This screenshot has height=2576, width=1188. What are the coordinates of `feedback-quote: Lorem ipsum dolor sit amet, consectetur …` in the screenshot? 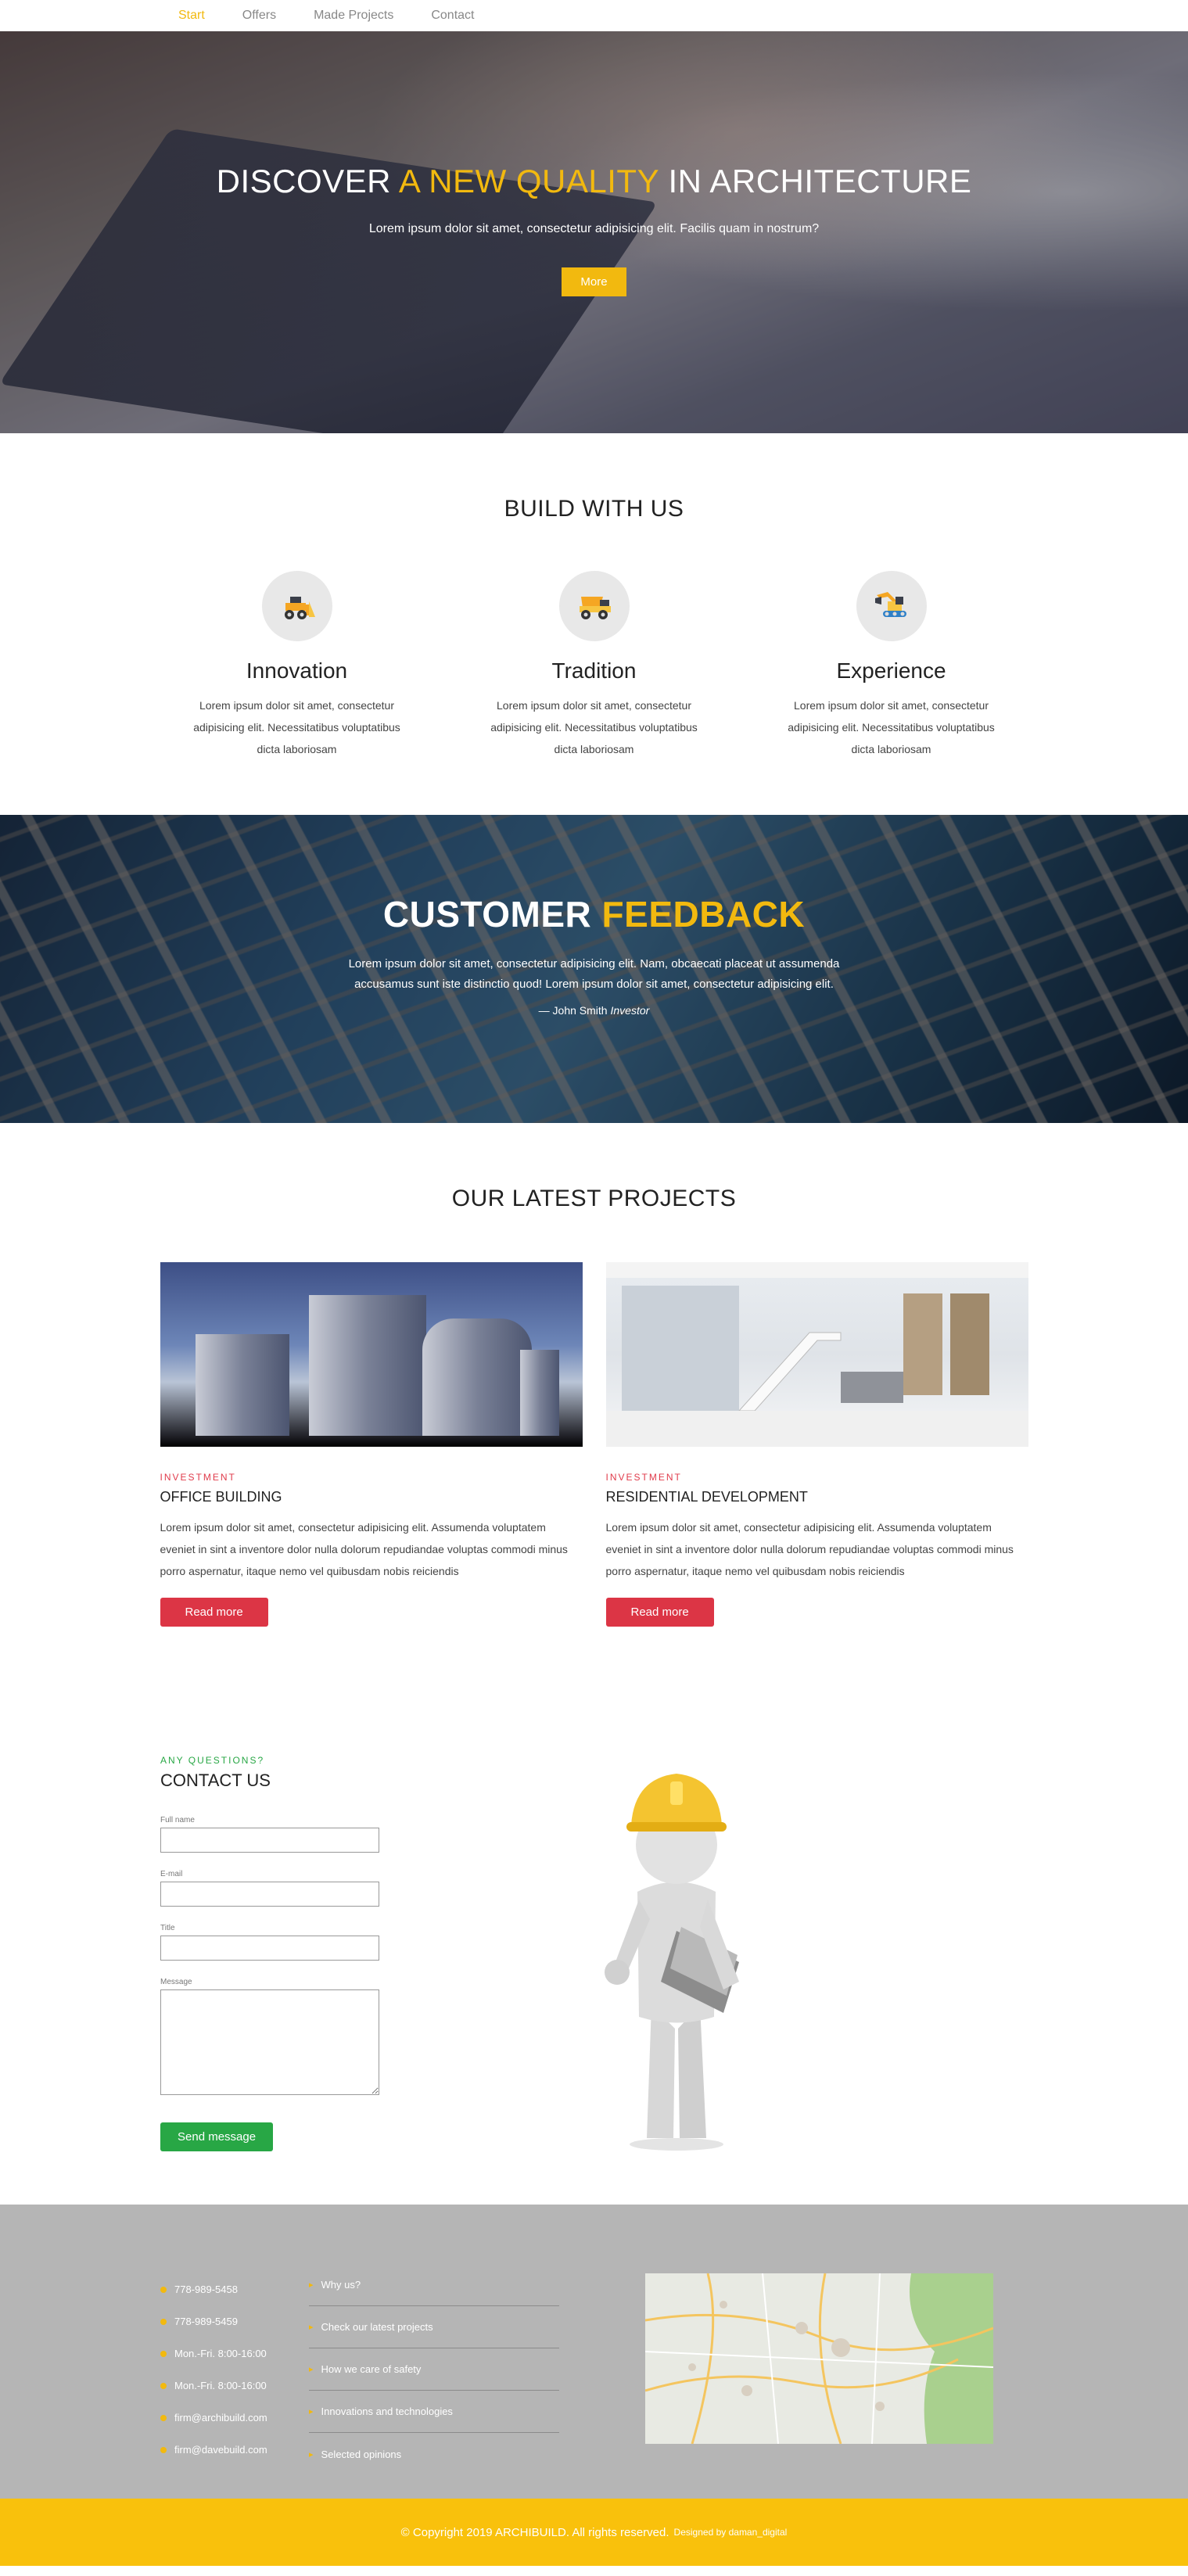 It's located at (594, 974).